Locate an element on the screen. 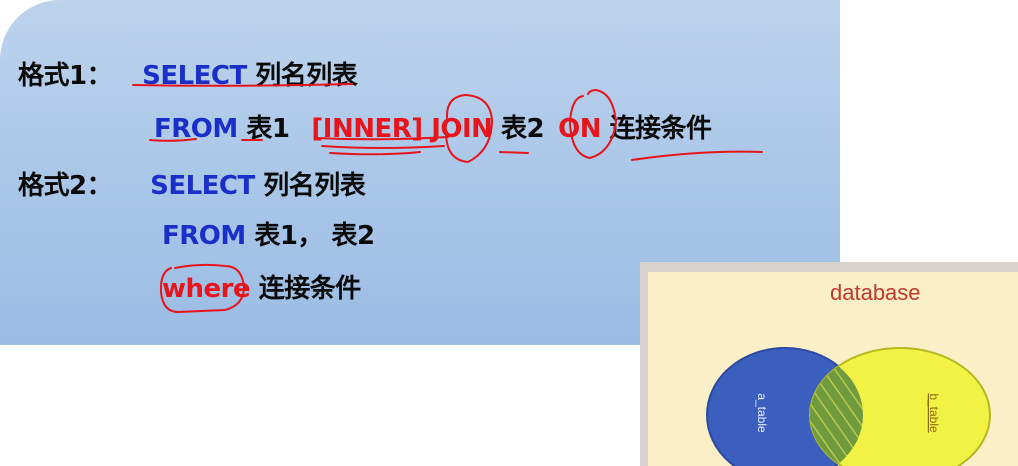  format1-line1: 格式1： SELECT 列名列表 is located at coordinates (188, 73).